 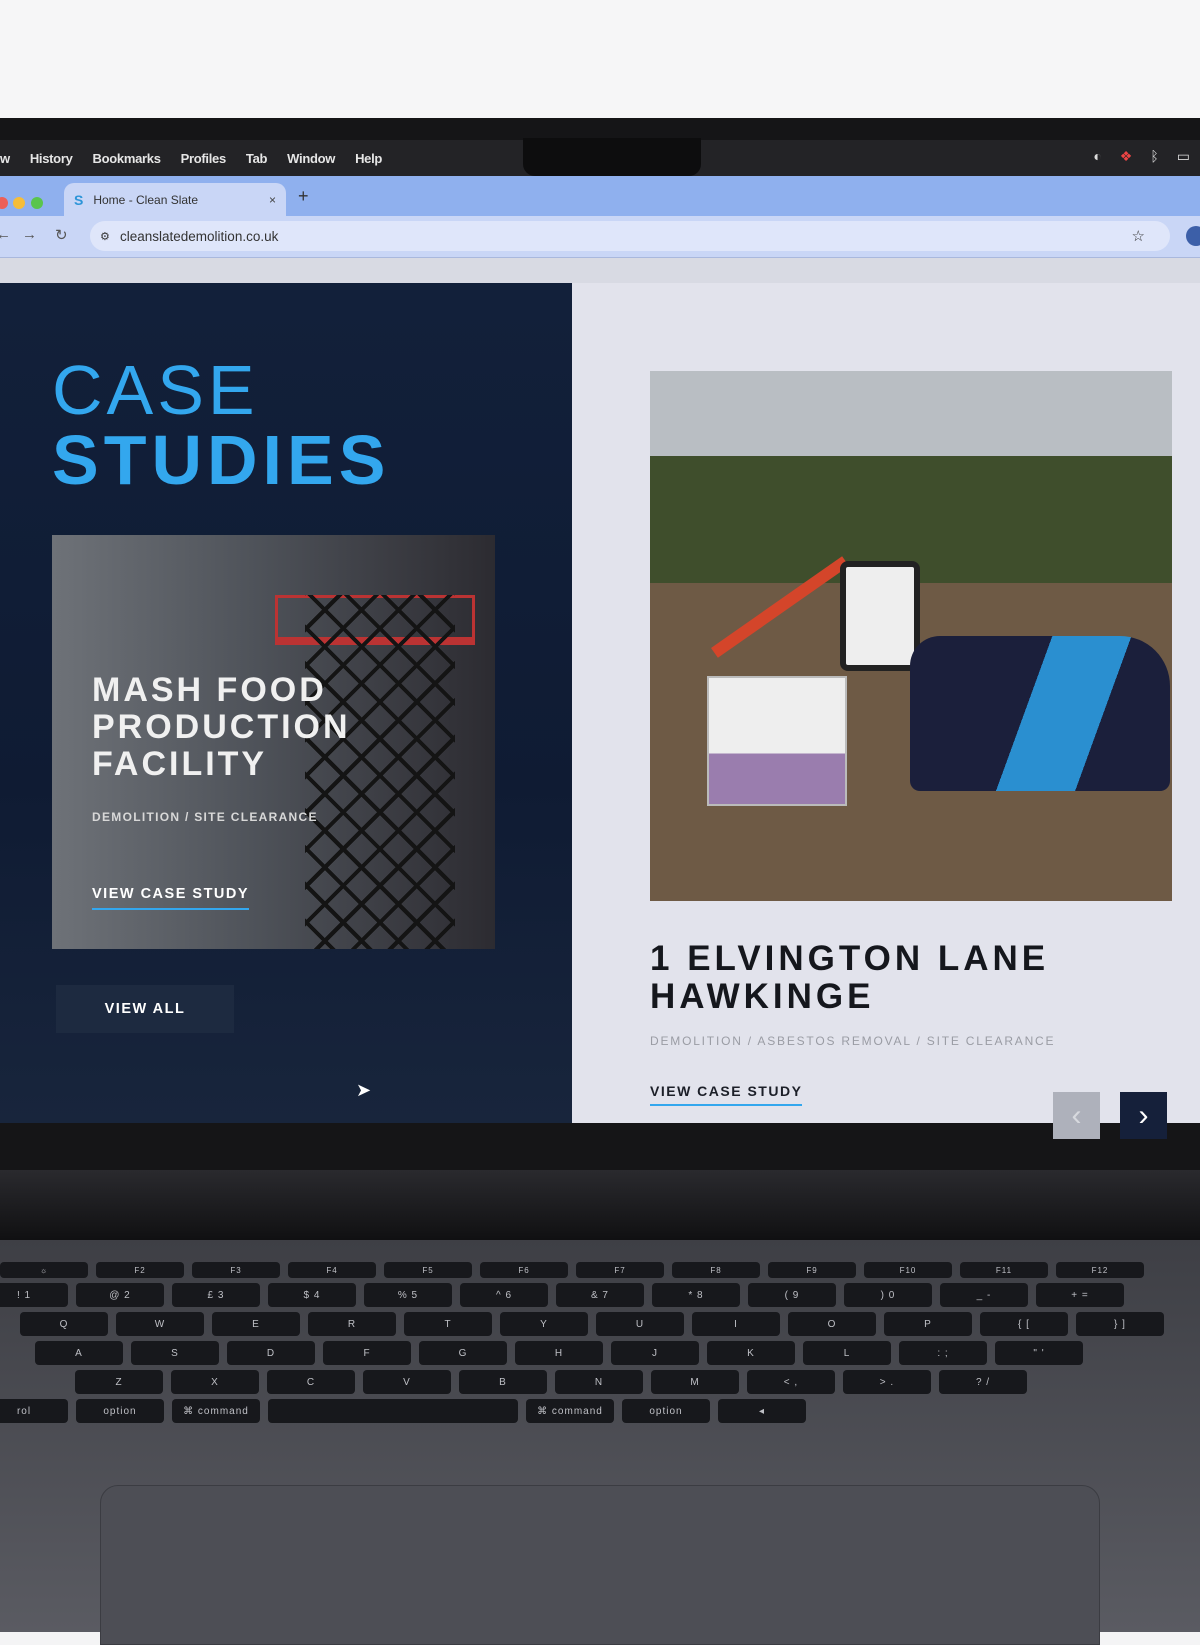 What do you see at coordinates (408, 1295) in the screenshot?
I see `key: % 5` at bounding box center [408, 1295].